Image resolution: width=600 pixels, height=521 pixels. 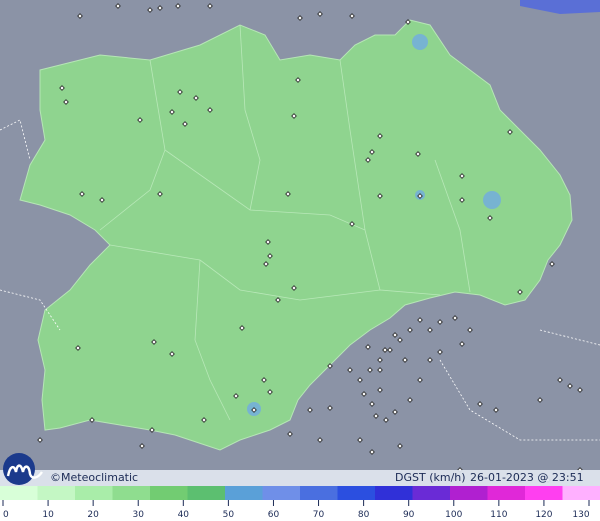 What do you see at coordinates (498, 515) in the screenshot?
I see `scale-label: 110` at bounding box center [498, 515].